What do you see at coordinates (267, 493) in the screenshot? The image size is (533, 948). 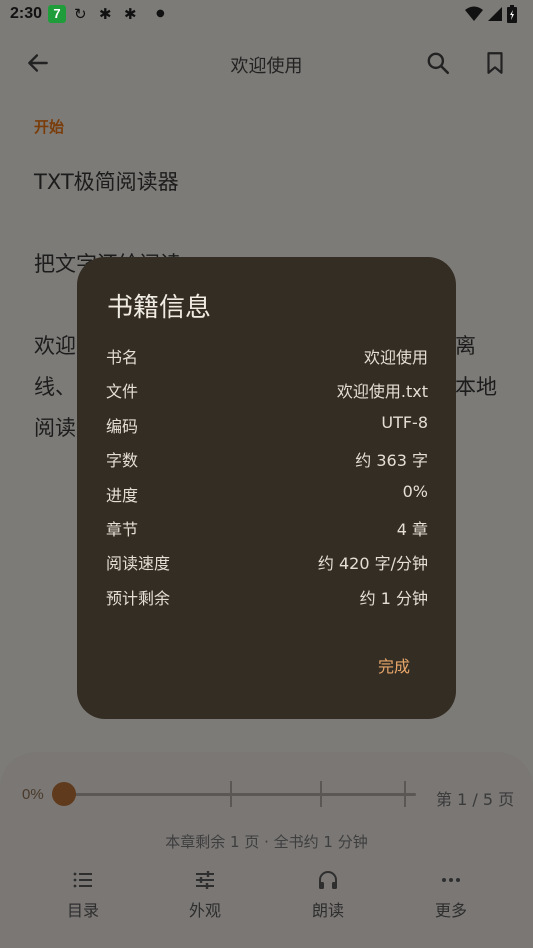 I see `info-row: 进度 0%` at bounding box center [267, 493].